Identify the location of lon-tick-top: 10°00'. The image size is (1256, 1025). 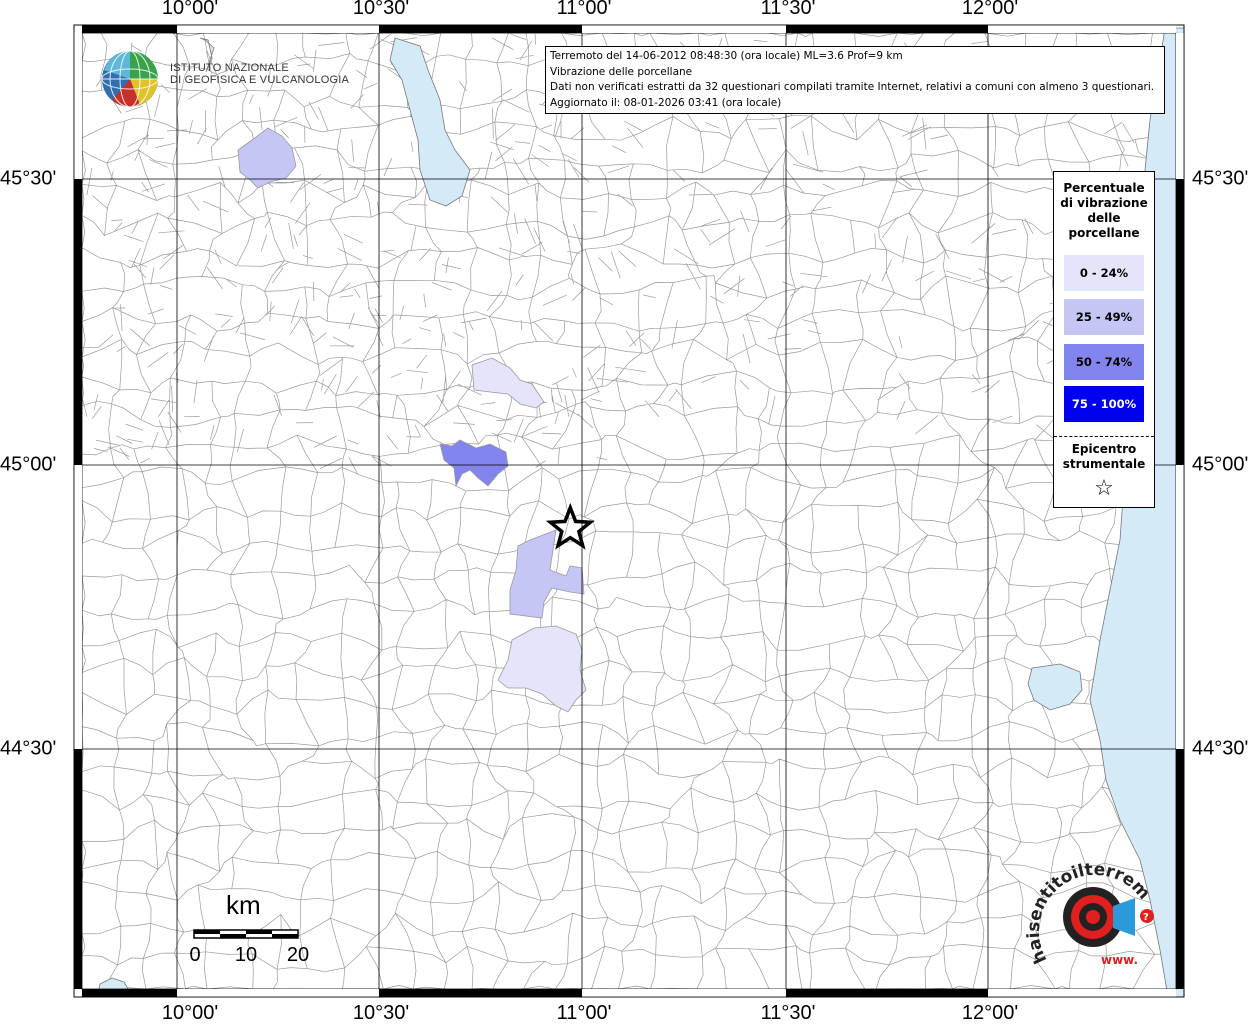
(190, 9).